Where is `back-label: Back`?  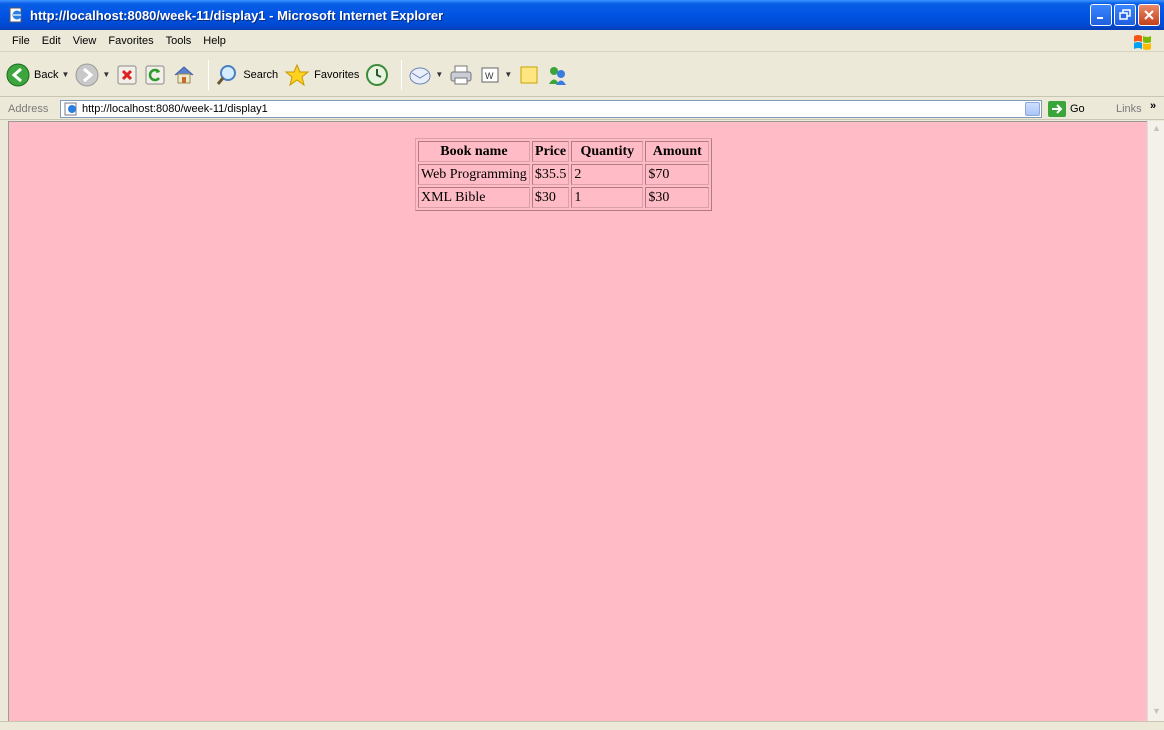
back-label: Back is located at coordinates (46, 74).